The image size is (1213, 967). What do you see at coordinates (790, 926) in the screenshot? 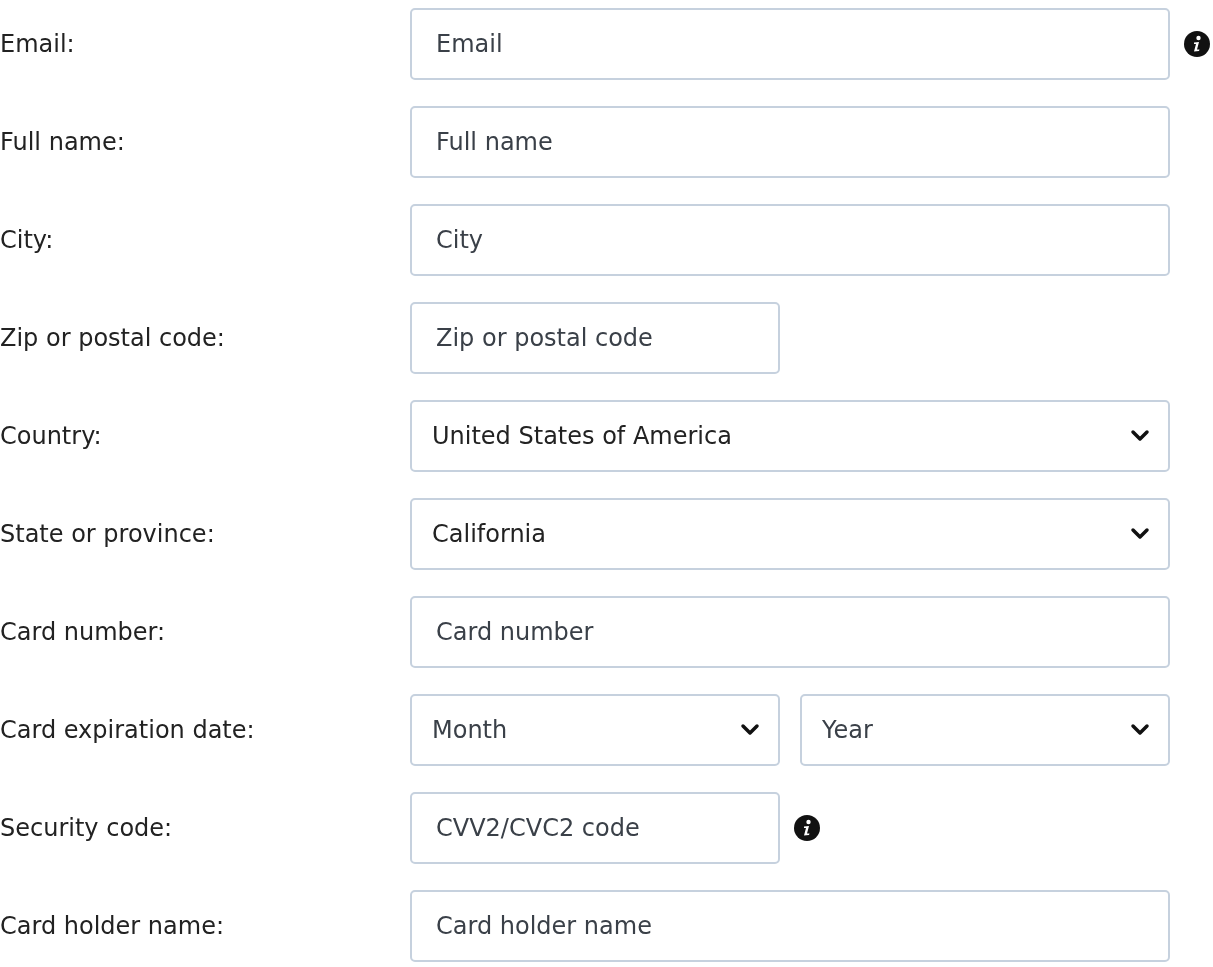
I see `input-field: Card holder name` at bounding box center [790, 926].